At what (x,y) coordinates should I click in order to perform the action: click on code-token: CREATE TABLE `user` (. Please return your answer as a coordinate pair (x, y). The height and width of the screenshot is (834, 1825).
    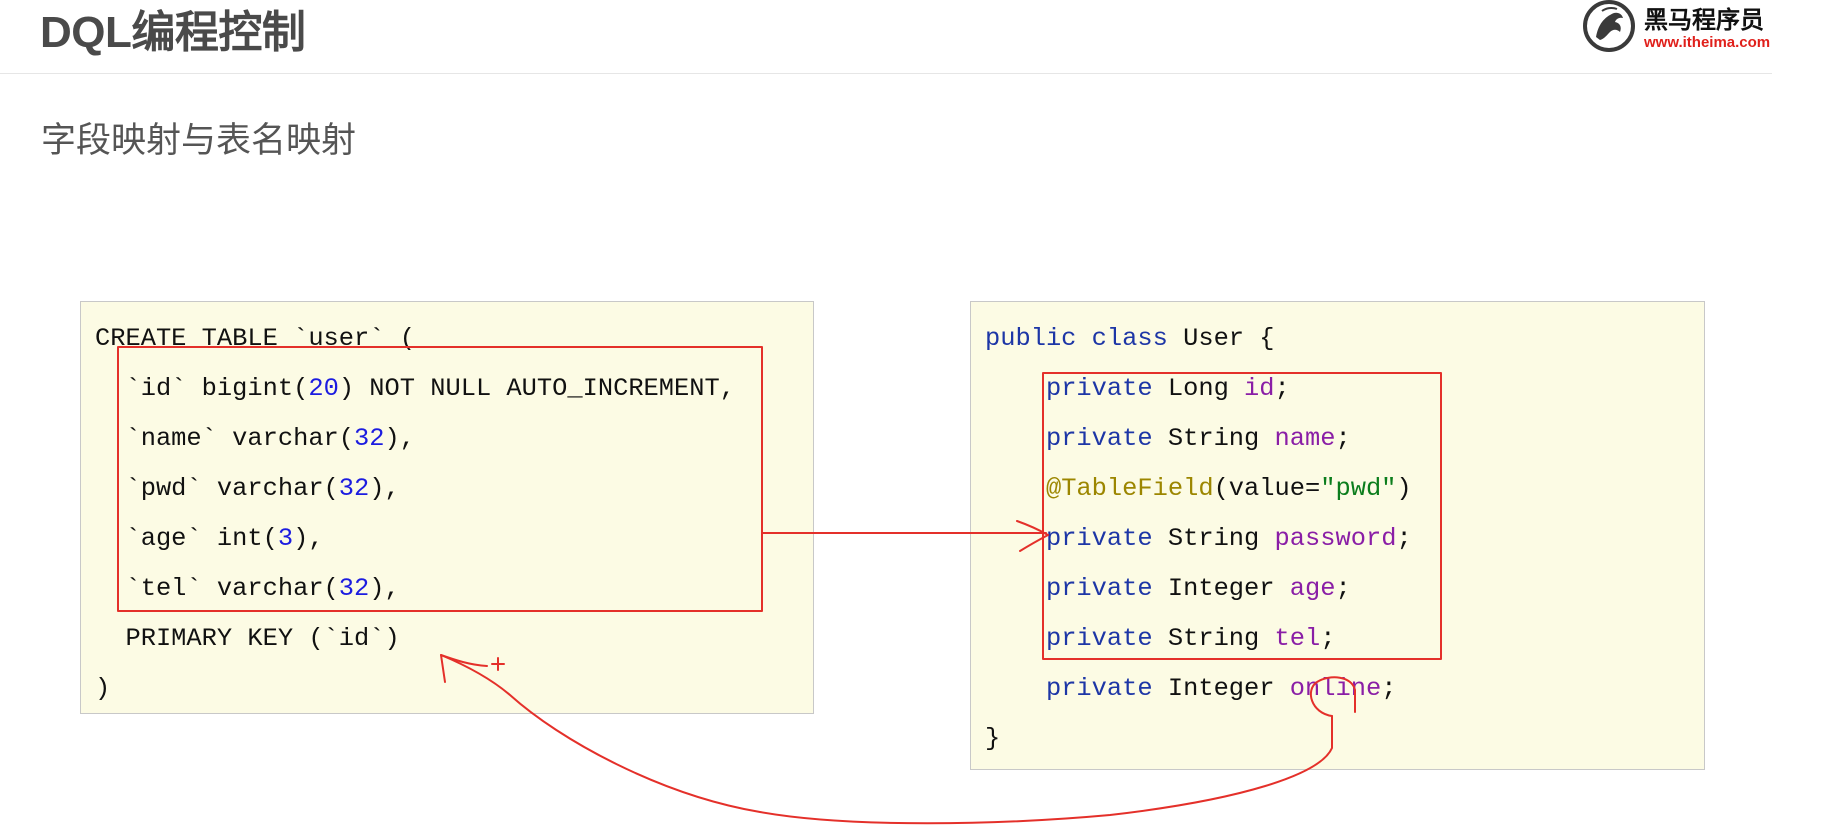
    Looking at the image, I should click on (255, 338).